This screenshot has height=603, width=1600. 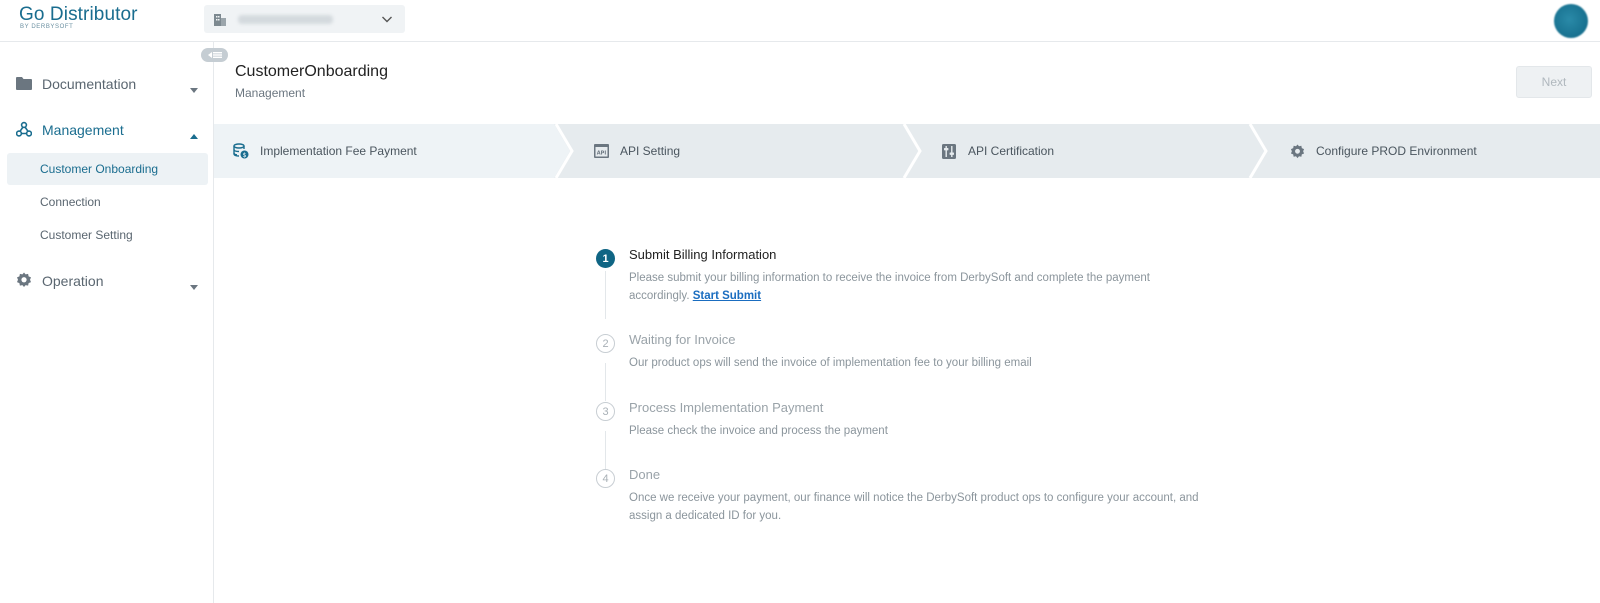 What do you see at coordinates (221, 19) in the screenshot?
I see `building-icon` at bounding box center [221, 19].